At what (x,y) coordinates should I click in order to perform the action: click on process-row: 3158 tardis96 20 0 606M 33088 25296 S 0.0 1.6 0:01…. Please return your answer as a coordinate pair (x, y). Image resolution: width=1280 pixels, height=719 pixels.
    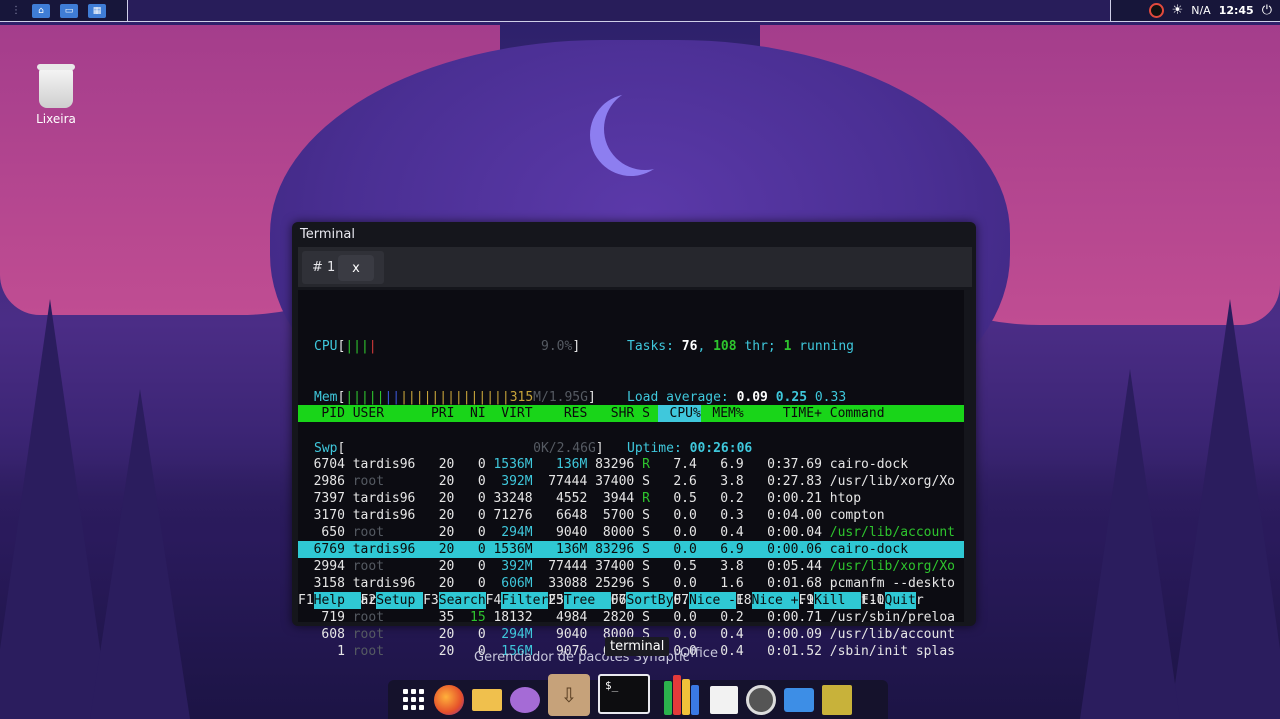
    Looking at the image, I should click on (631, 583).